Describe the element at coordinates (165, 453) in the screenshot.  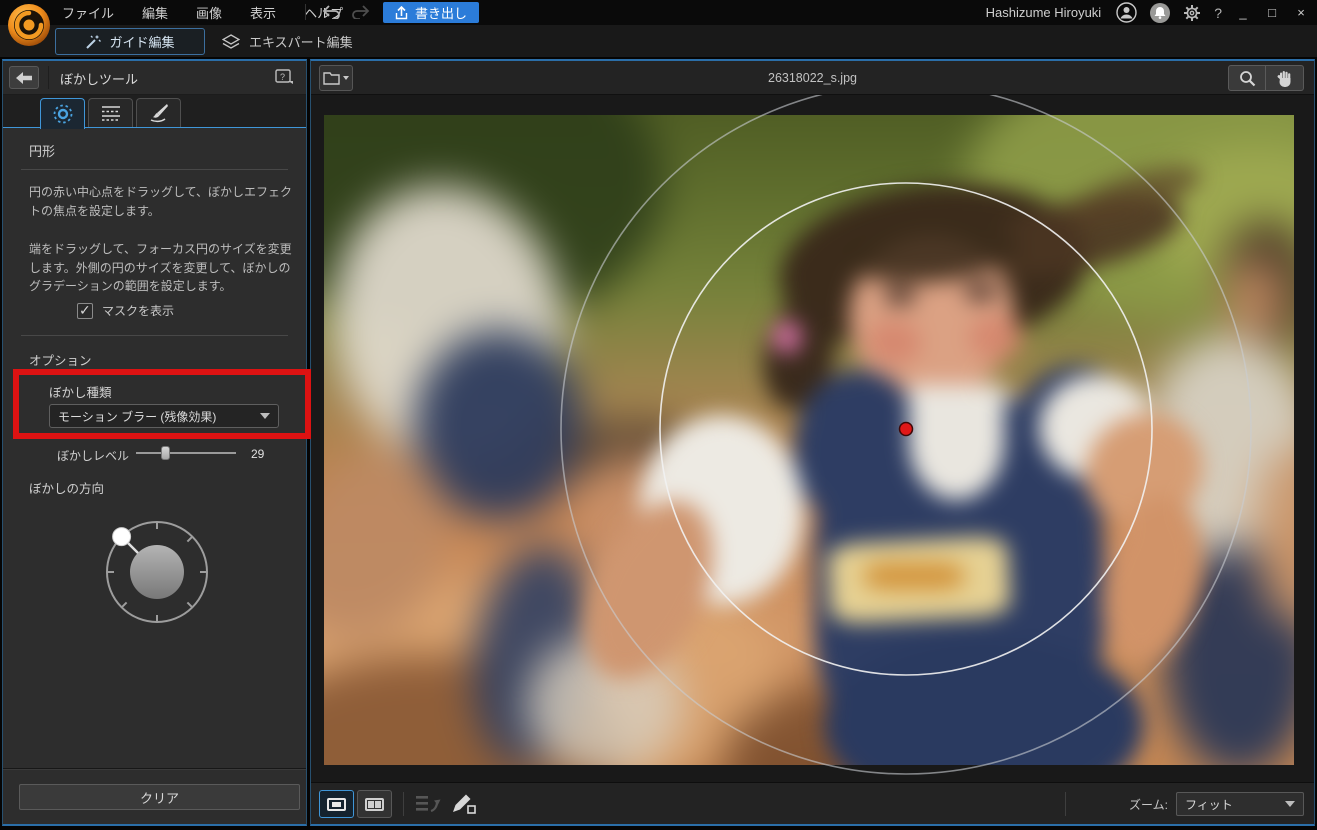
I see `blur-level-thumb` at that location.